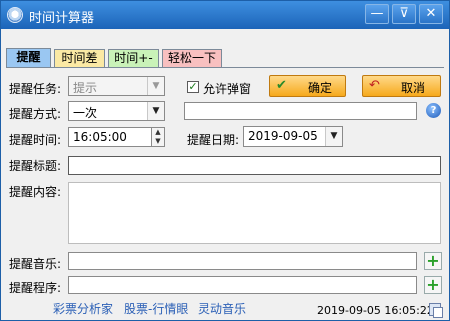  Describe the element at coordinates (374, 85) in the screenshot. I see `undo-icon: ↶` at that location.